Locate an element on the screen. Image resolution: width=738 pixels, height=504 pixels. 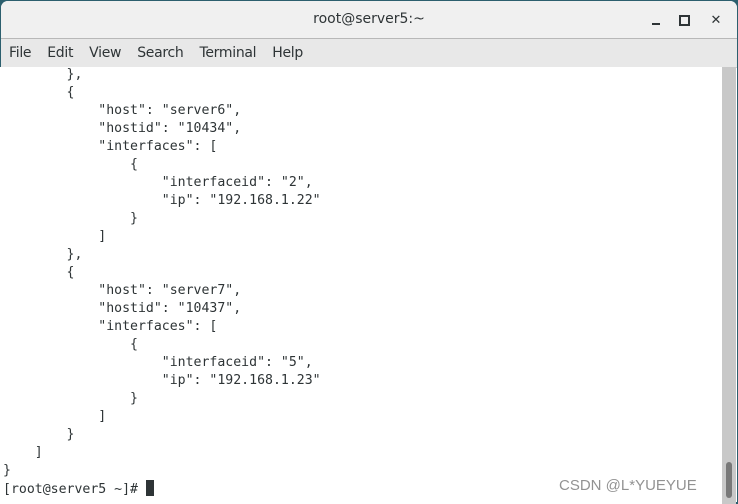
menu-bar: File Edit View Search Terminal Help is located at coordinates (369, 53).